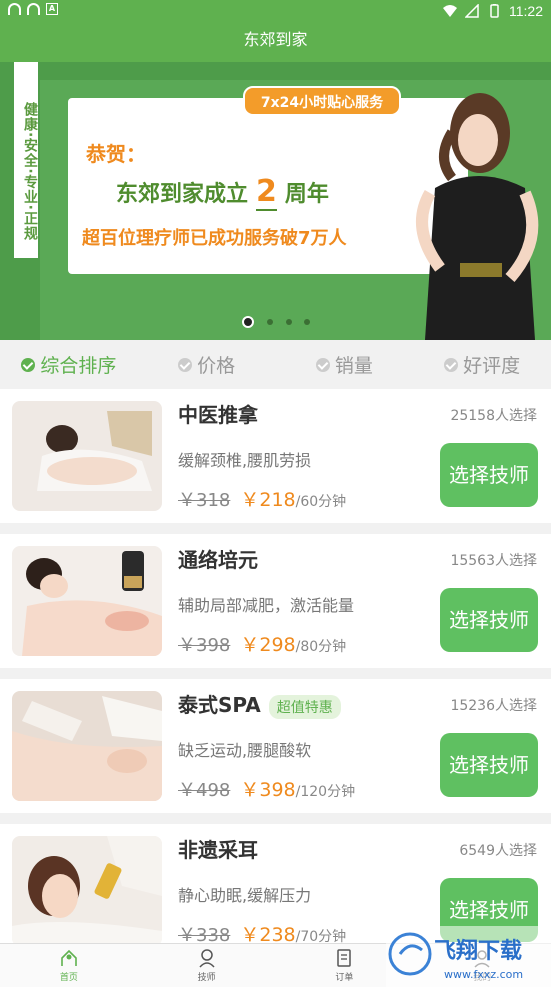 The width and height of the screenshot is (551, 987). I want to click on service-title-text: 通络培元, so click(218, 560).